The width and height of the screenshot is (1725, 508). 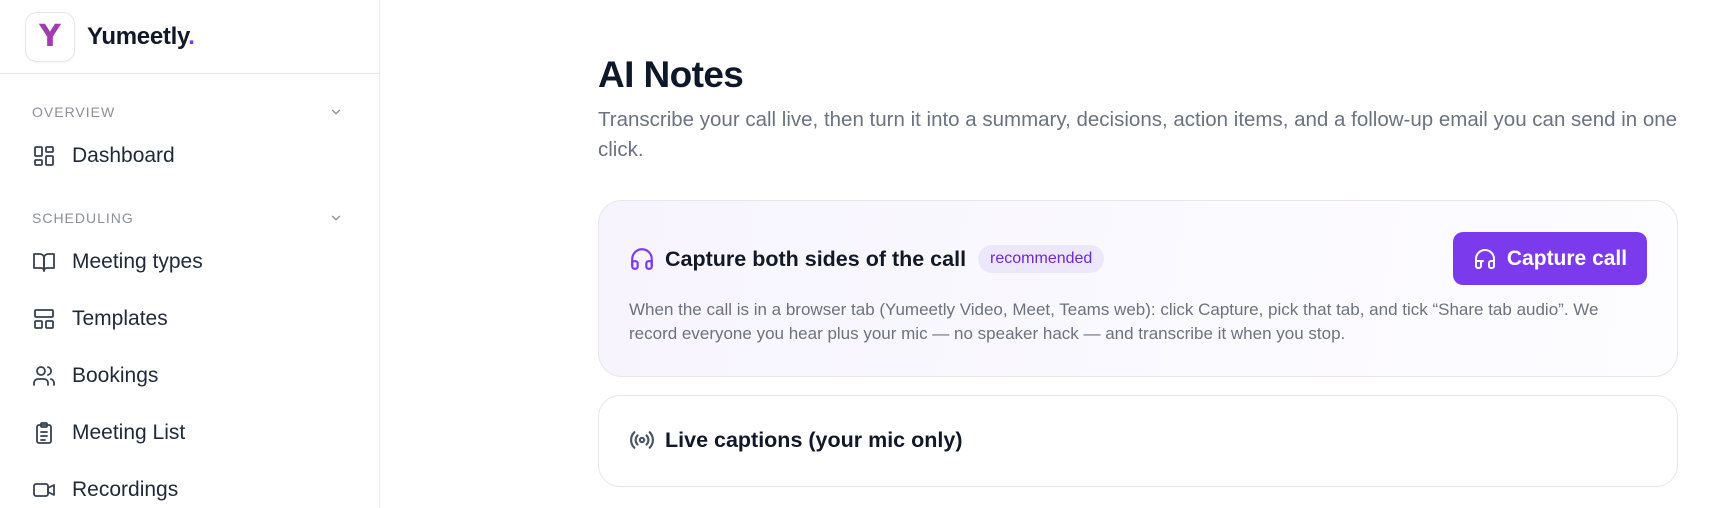 What do you see at coordinates (44, 375) in the screenshot?
I see `users-icon` at bounding box center [44, 375].